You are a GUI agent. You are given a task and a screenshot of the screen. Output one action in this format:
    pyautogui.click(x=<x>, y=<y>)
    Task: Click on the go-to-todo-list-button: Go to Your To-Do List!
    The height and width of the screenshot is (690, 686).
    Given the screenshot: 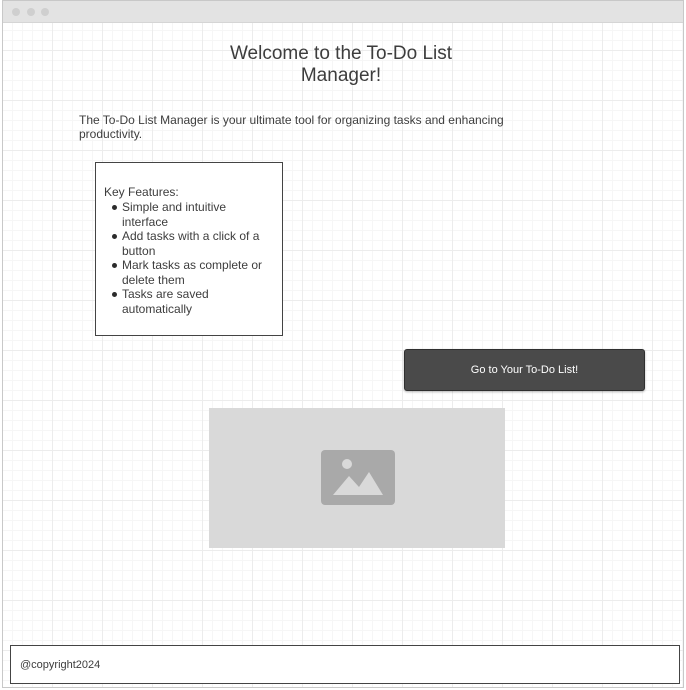 What is the action you would take?
    pyautogui.click(x=524, y=370)
    